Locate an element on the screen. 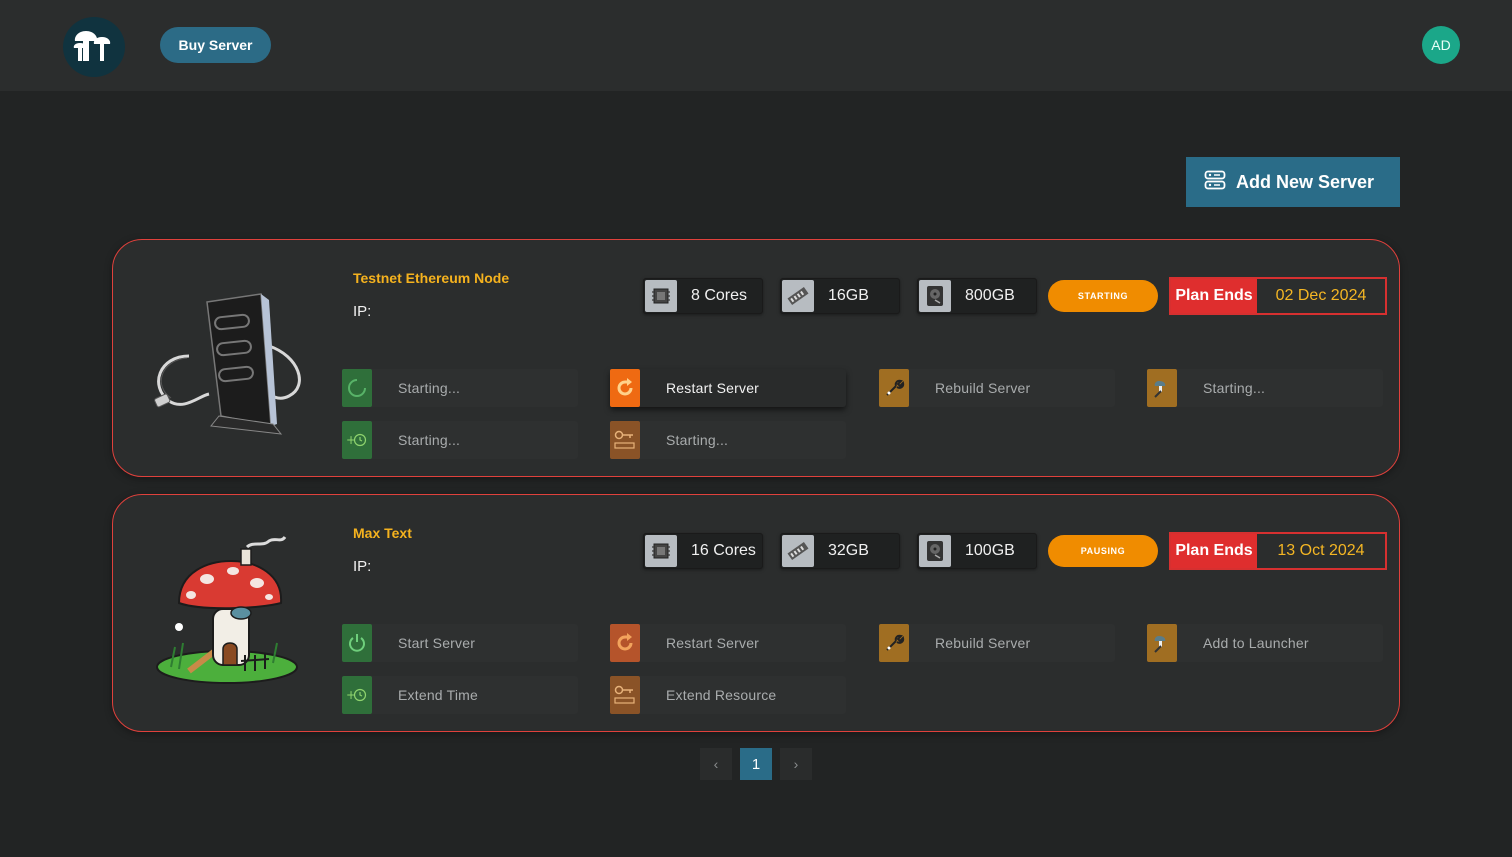  top-navbar: Buy Server AD is located at coordinates (756, 45).